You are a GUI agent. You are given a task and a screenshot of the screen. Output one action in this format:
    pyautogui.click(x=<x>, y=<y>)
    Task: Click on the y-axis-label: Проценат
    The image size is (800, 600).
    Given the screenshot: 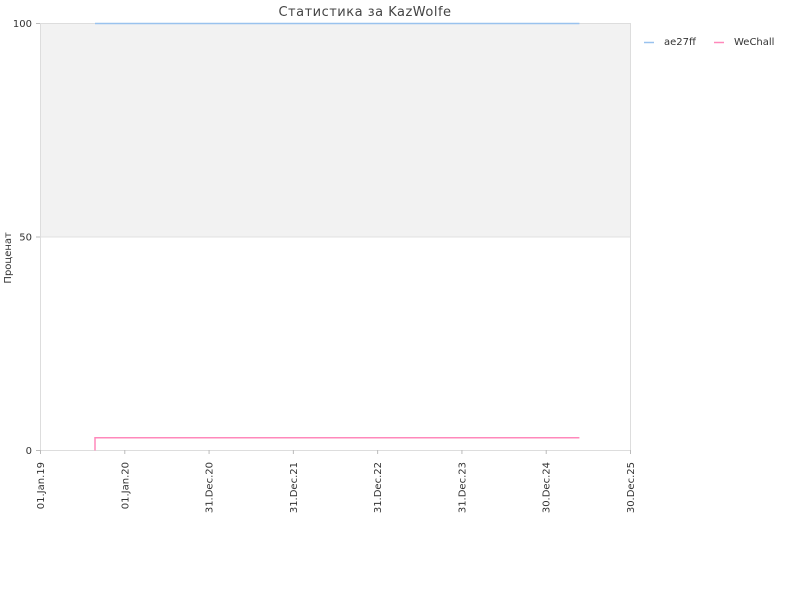 What is the action you would take?
    pyautogui.click(x=8, y=258)
    